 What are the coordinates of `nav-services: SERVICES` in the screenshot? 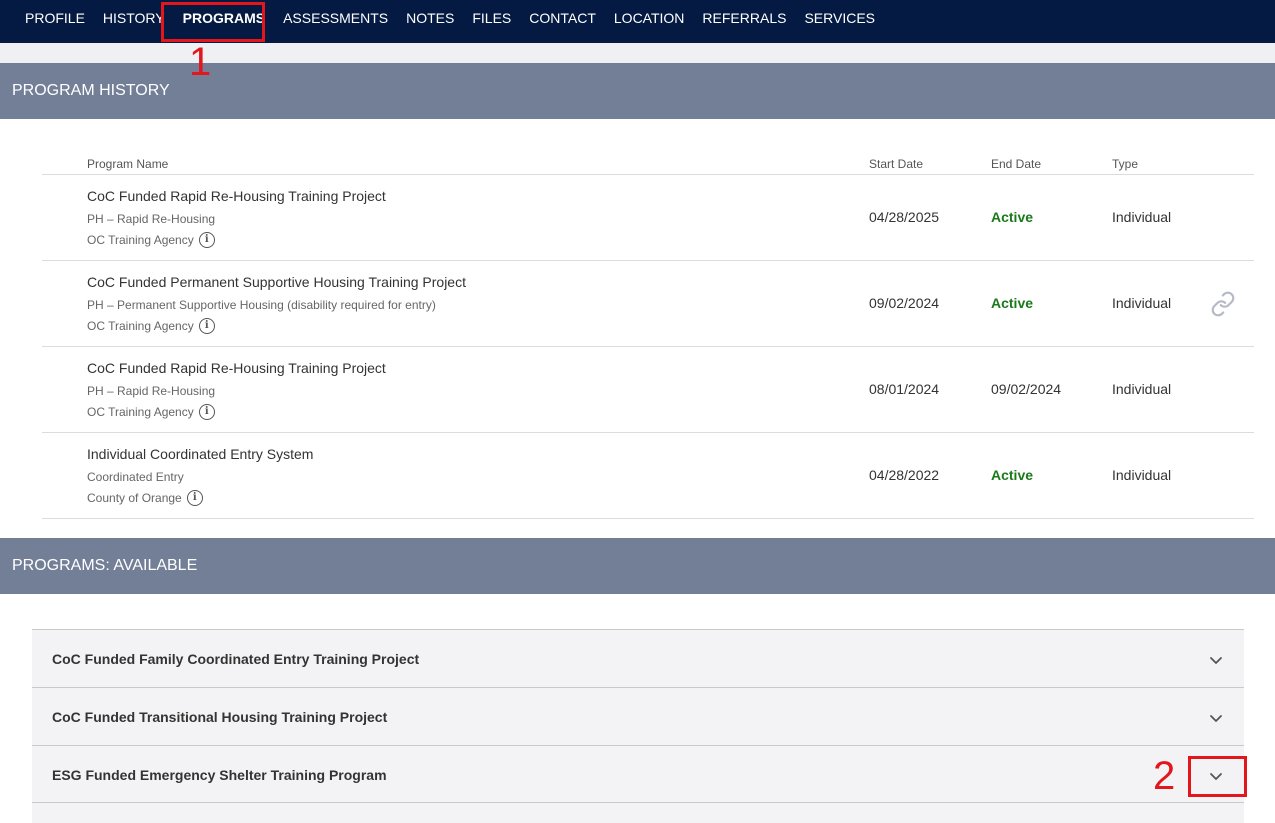 It's located at (839, 21).